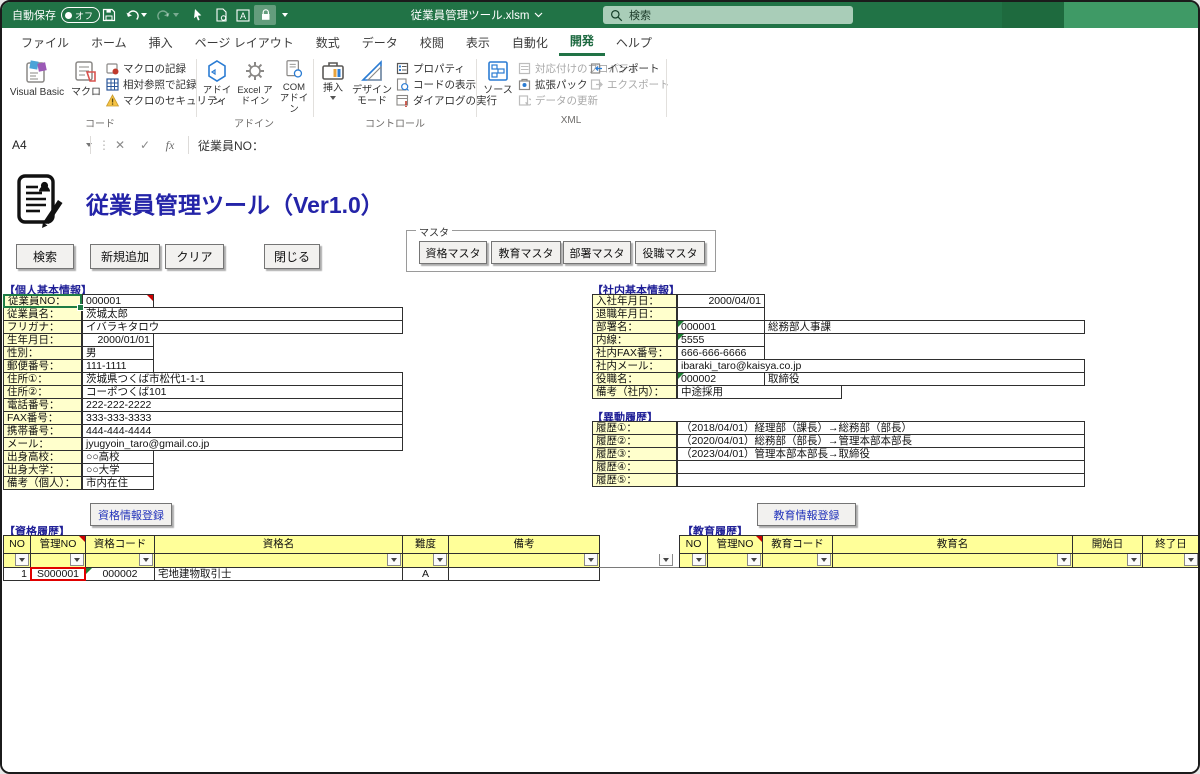  What do you see at coordinates (80, 307) in the screenshot?
I see `fill-handle` at bounding box center [80, 307].